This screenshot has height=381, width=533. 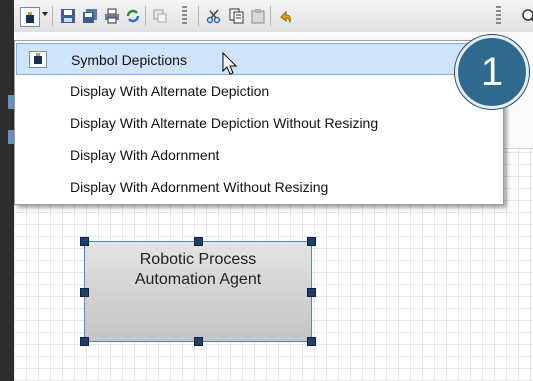 I want to click on cut-icon, so click(x=214, y=16).